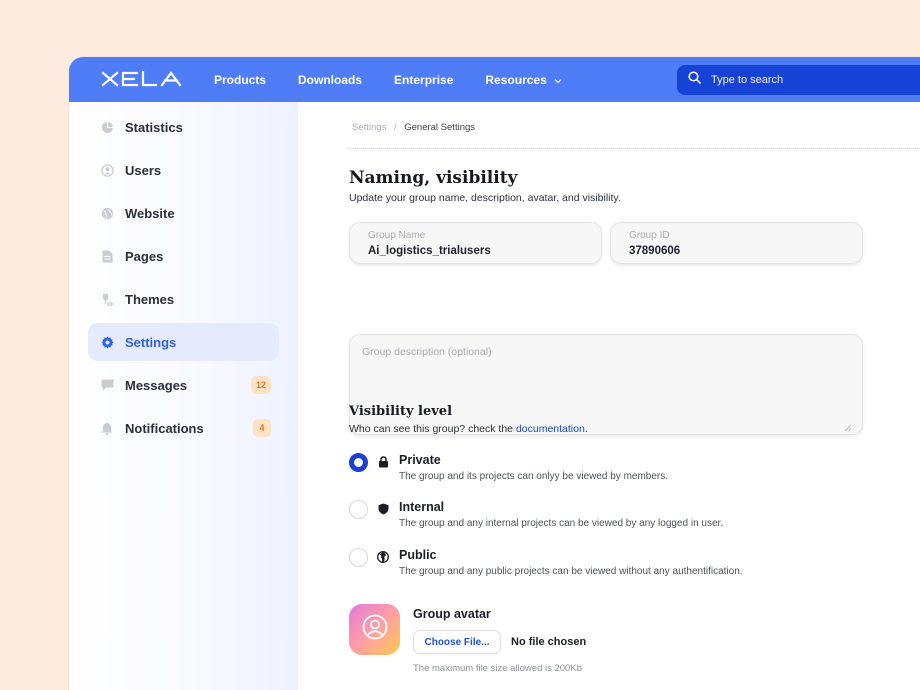 The height and width of the screenshot is (690, 920). I want to click on group-id-label: Group ID, so click(649, 235).